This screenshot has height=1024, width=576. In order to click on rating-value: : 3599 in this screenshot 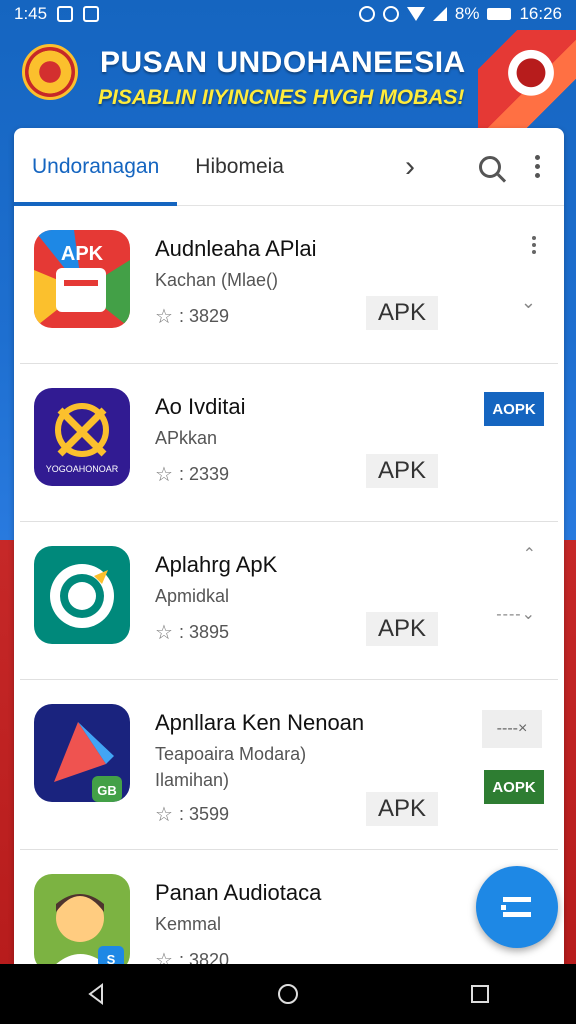, I will do `click(203, 814)`.